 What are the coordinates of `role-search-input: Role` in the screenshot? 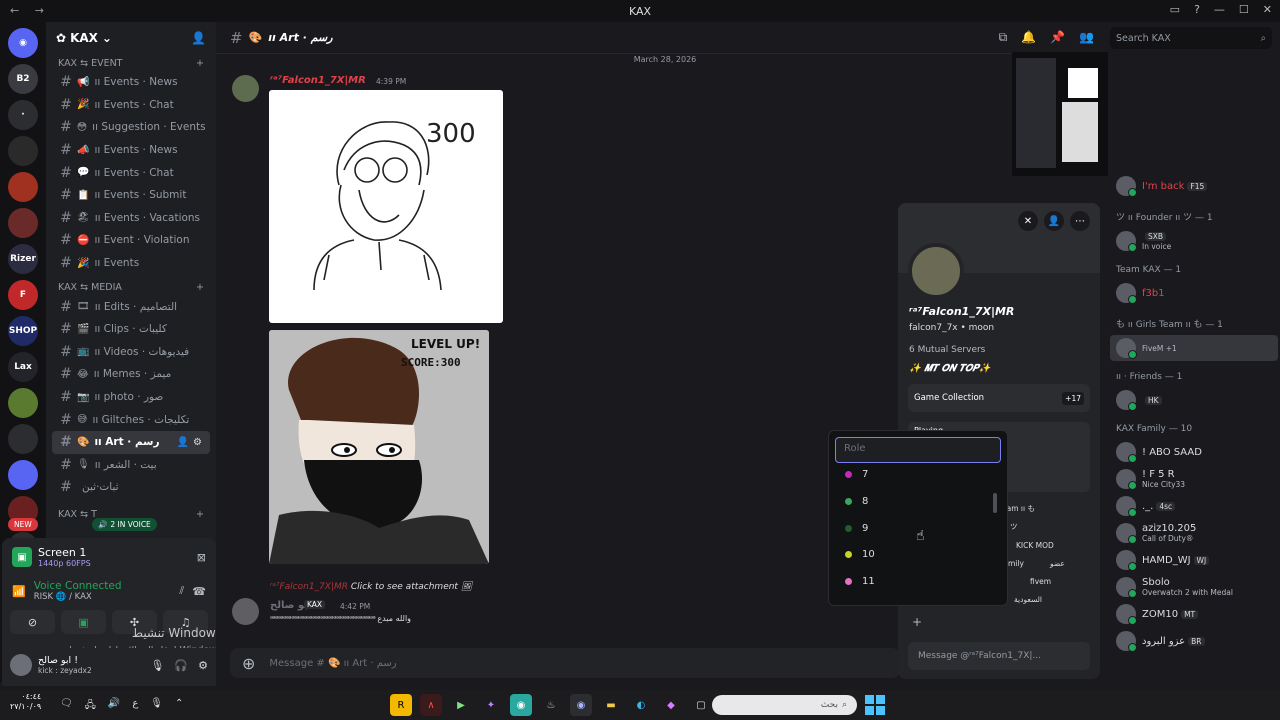 It's located at (918, 450).